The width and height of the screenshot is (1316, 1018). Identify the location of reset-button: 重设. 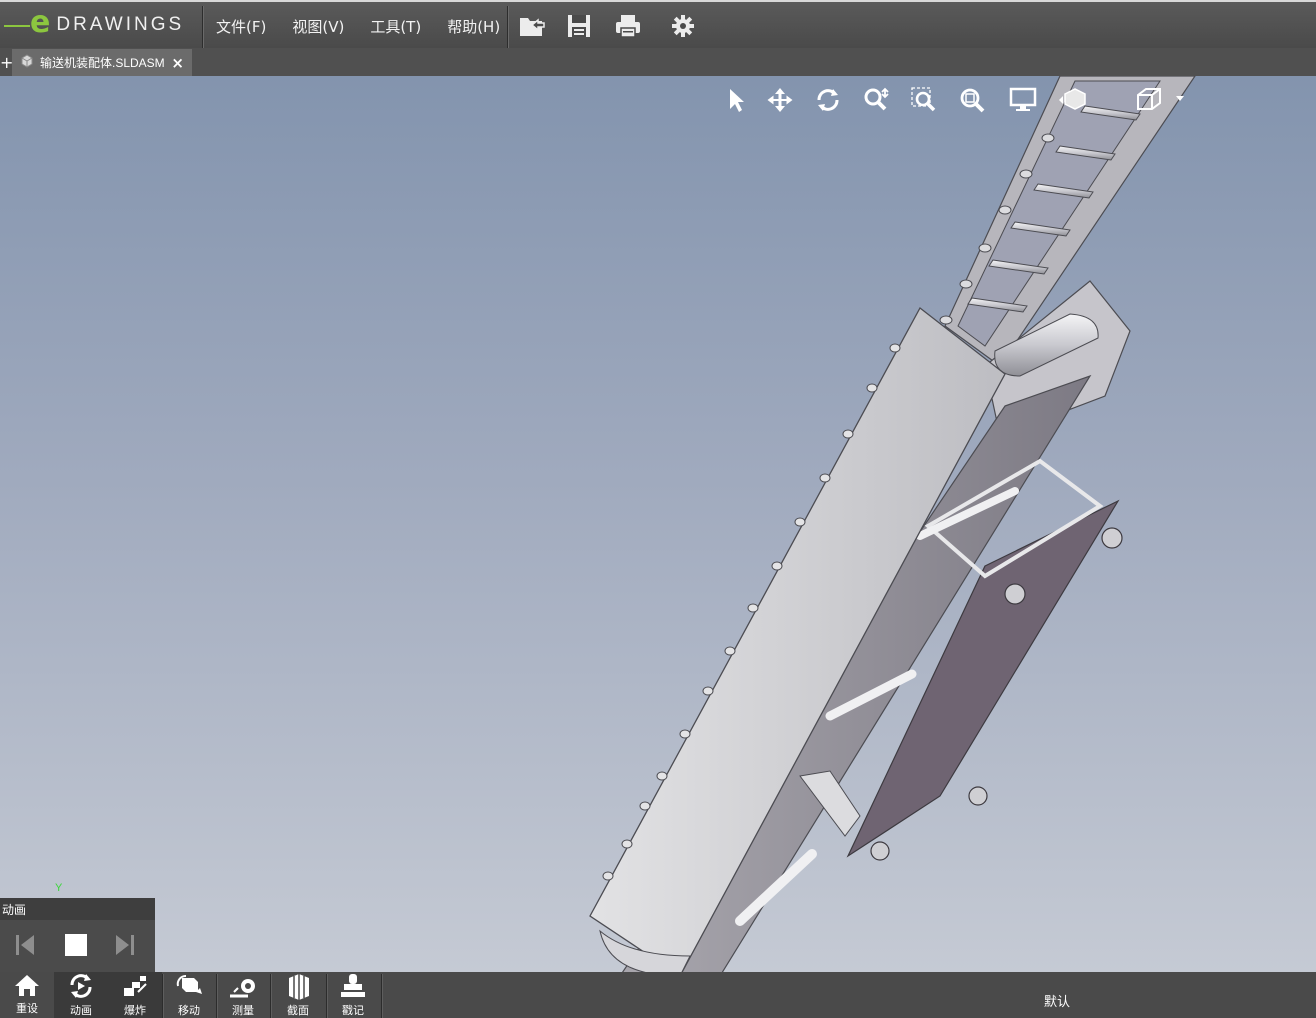
(27, 995).